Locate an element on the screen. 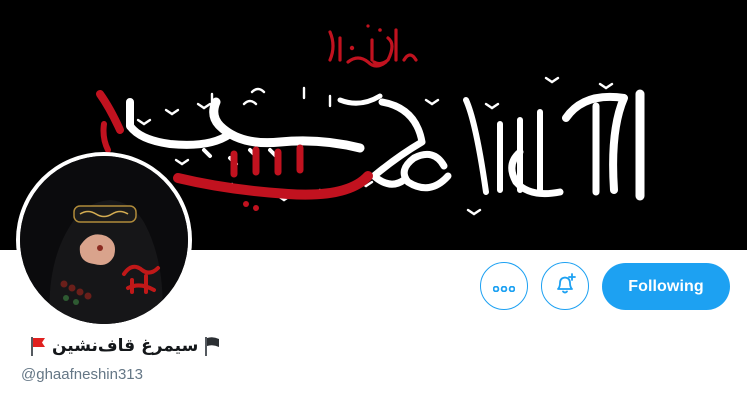 This screenshot has width=747, height=394. display-name-row: سیمرغ قاف‌نشین is located at coordinates (125, 346).